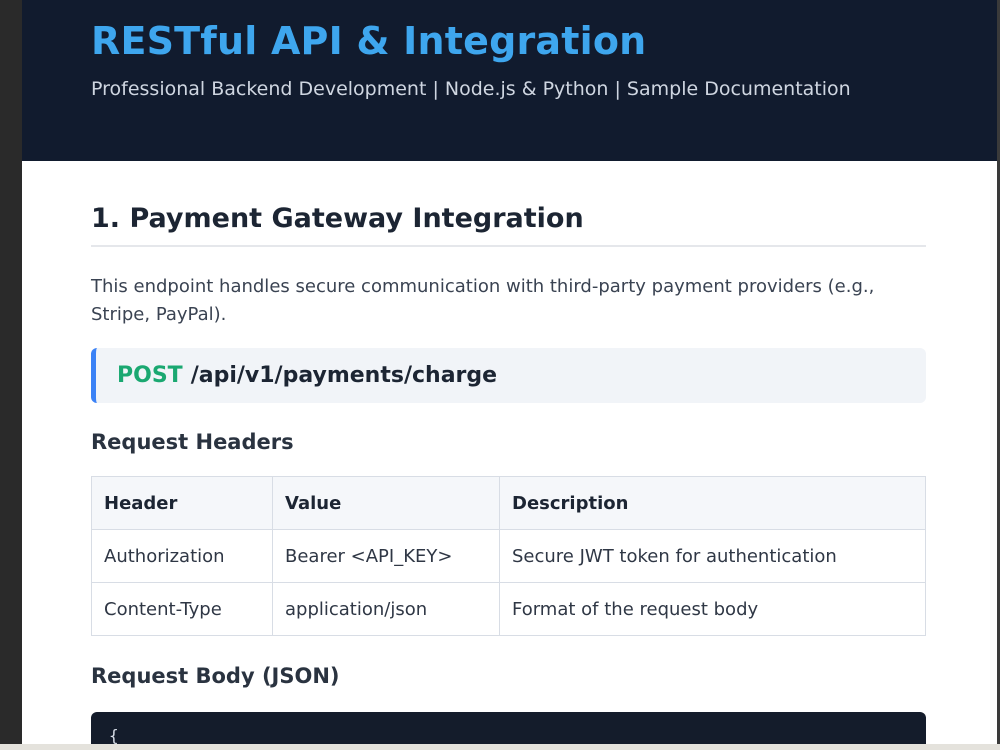  What do you see at coordinates (712, 609) in the screenshot?
I see `table-cell: Format of the request body` at bounding box center [712, 609].